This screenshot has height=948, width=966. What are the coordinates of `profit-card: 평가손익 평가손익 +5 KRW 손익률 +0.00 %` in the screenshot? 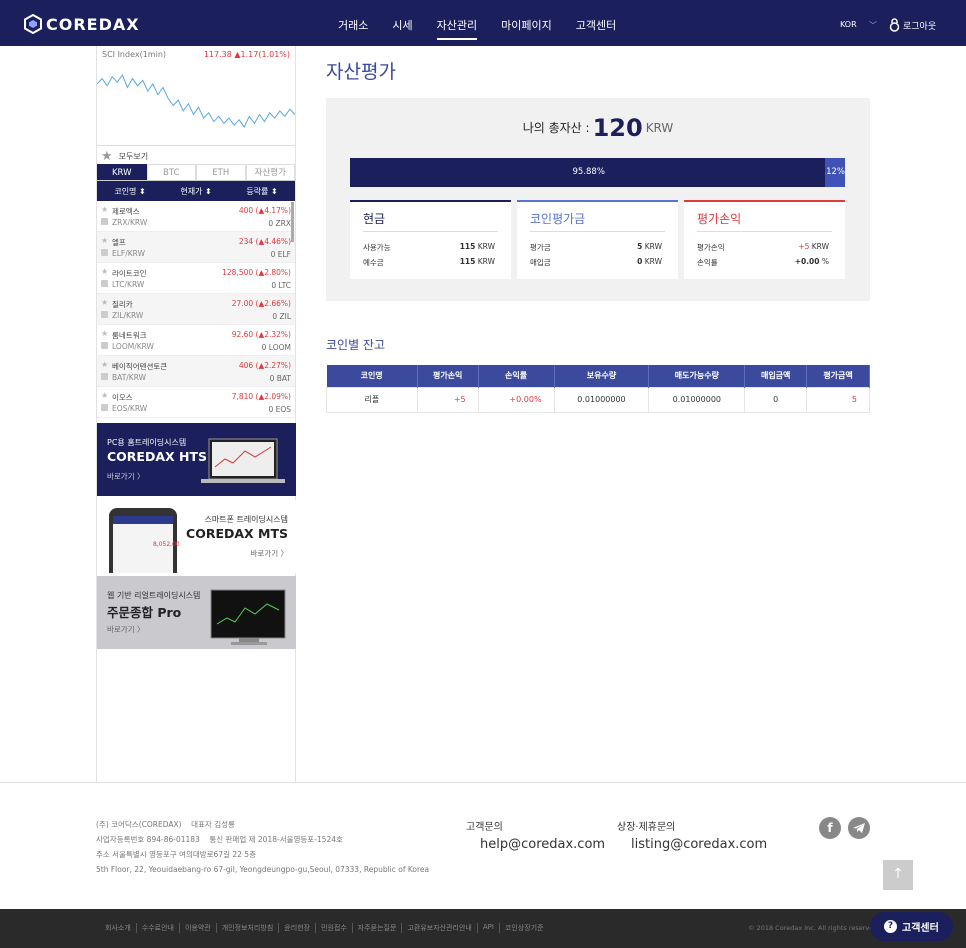 It's located at (764, 239).